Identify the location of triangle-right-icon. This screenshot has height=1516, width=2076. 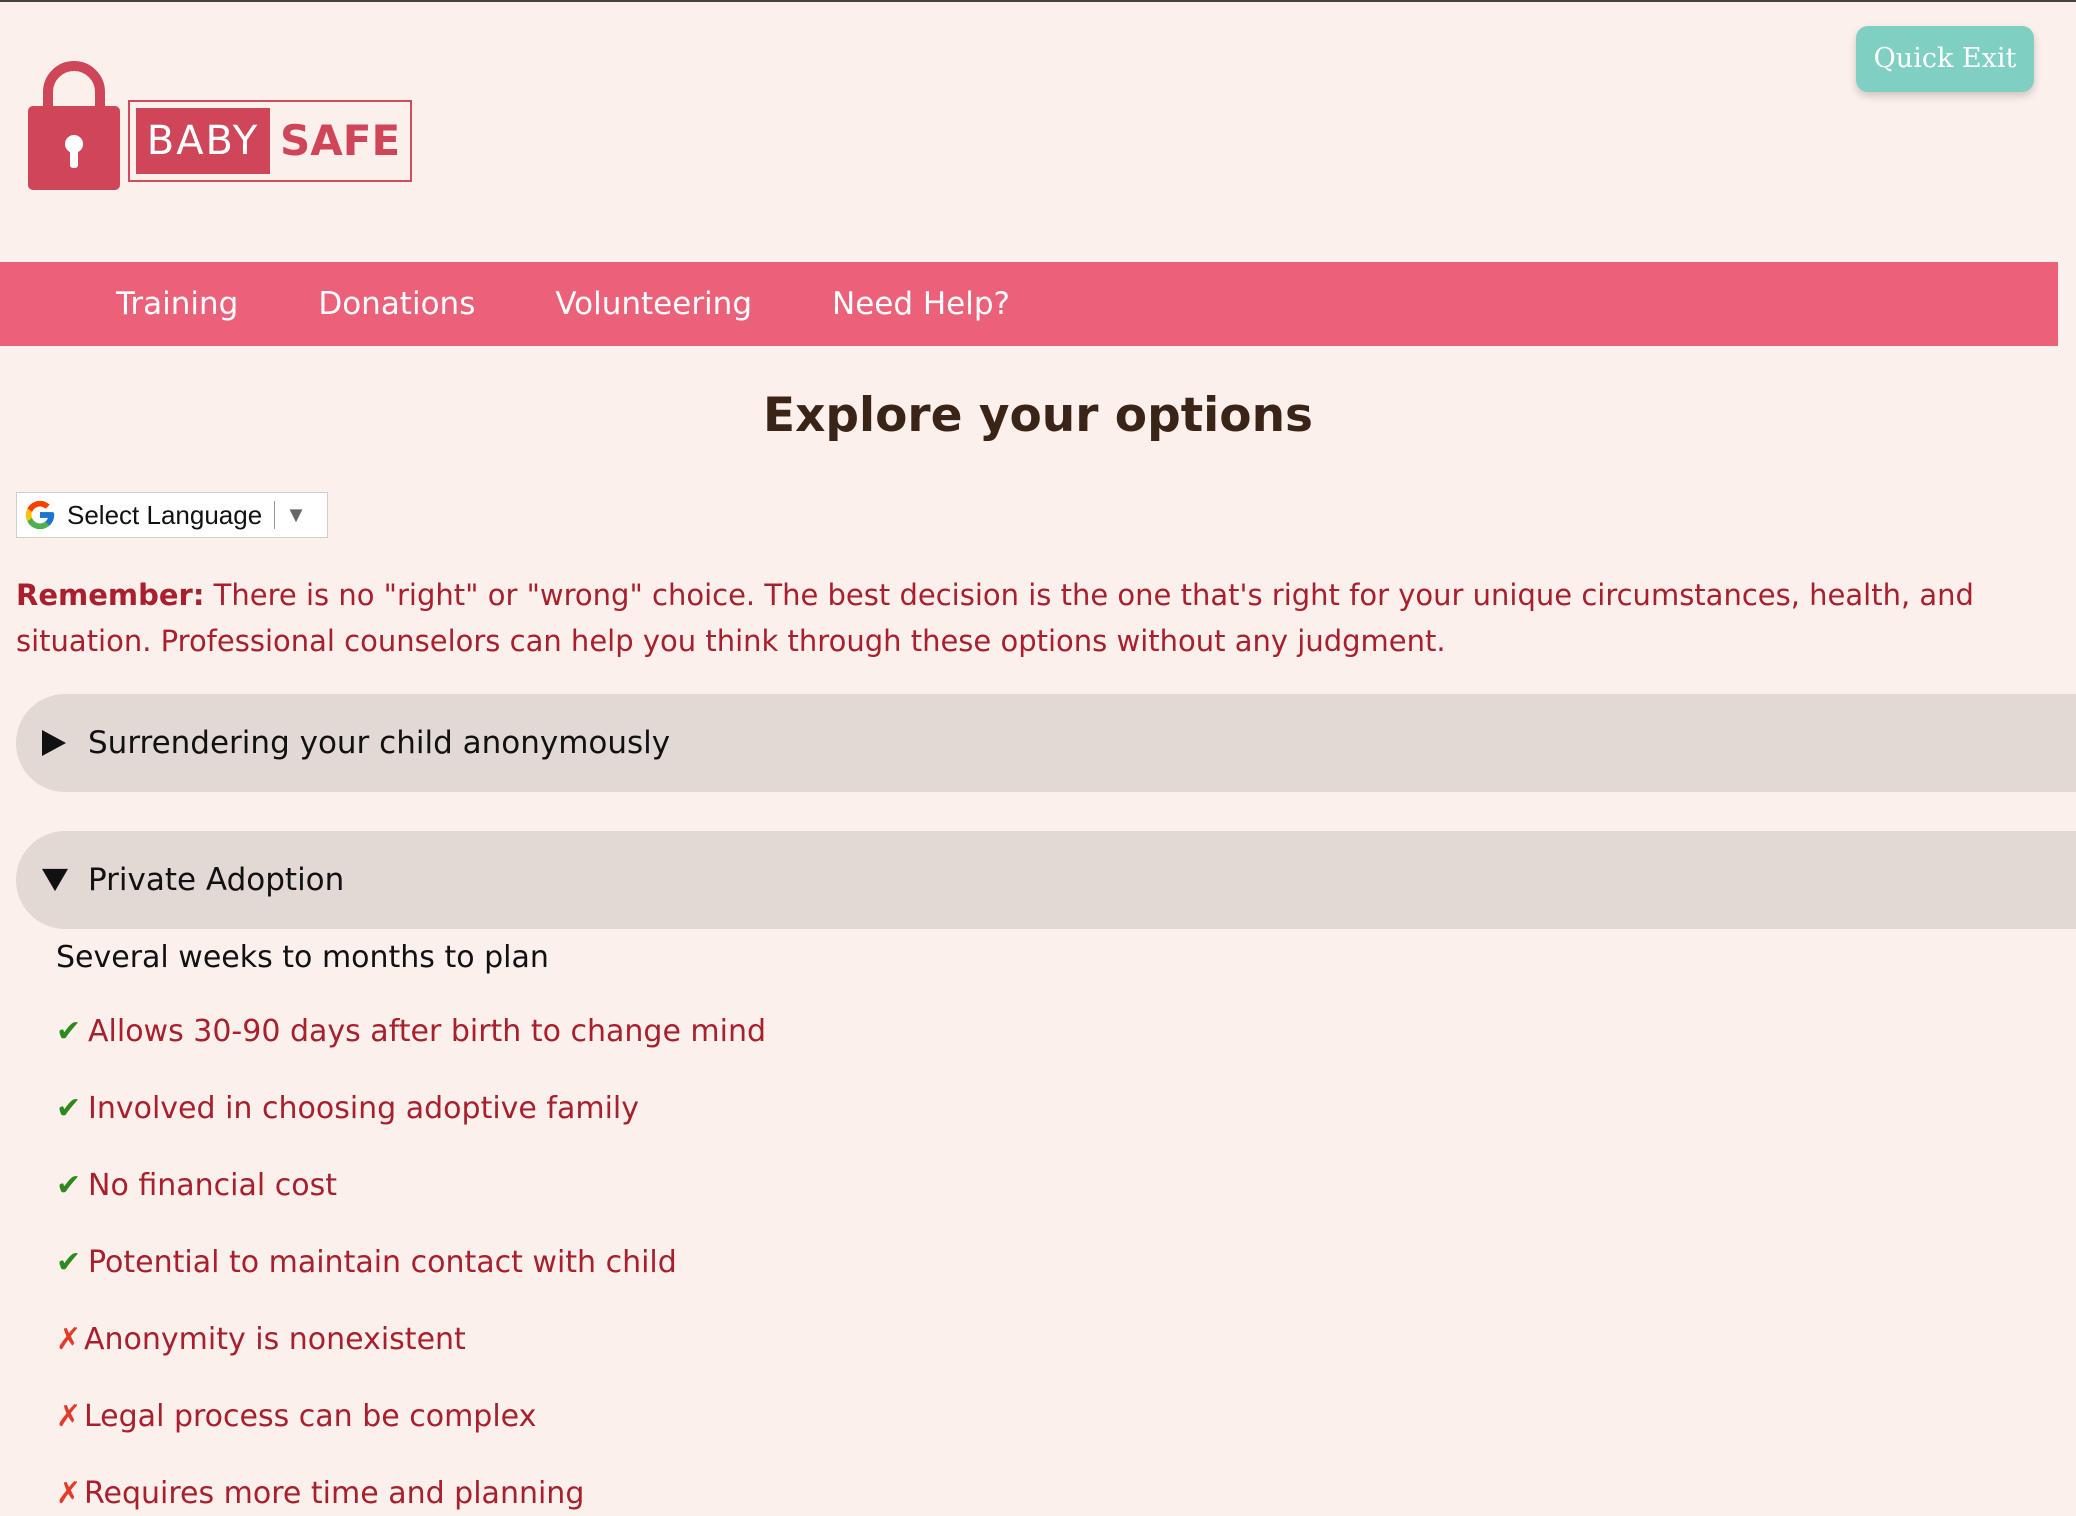
(55, 743).